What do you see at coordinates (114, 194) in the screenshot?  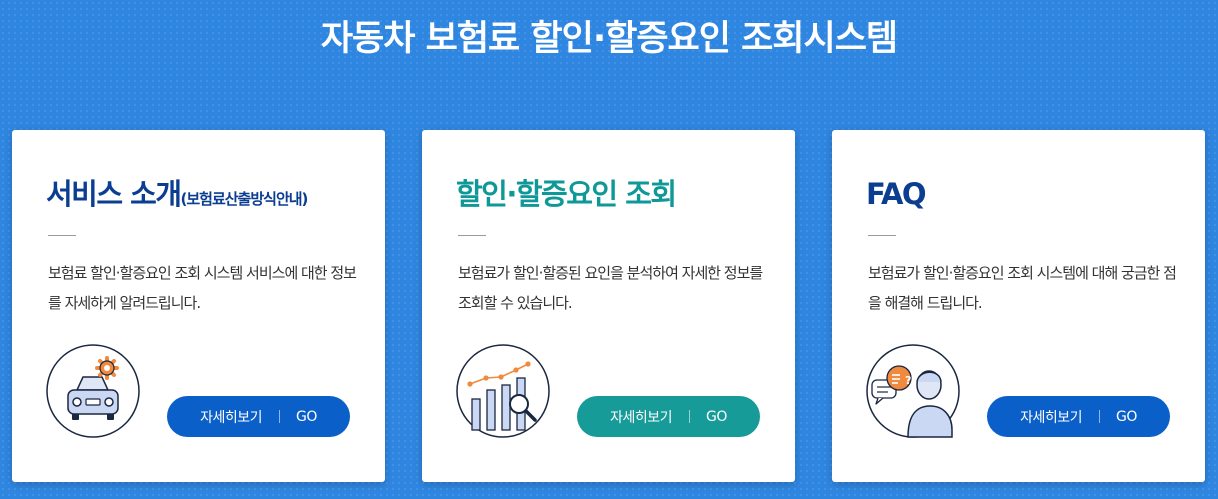 I see `service-intro-title-main: 서비스 소개` at bounding box center [114, 194].